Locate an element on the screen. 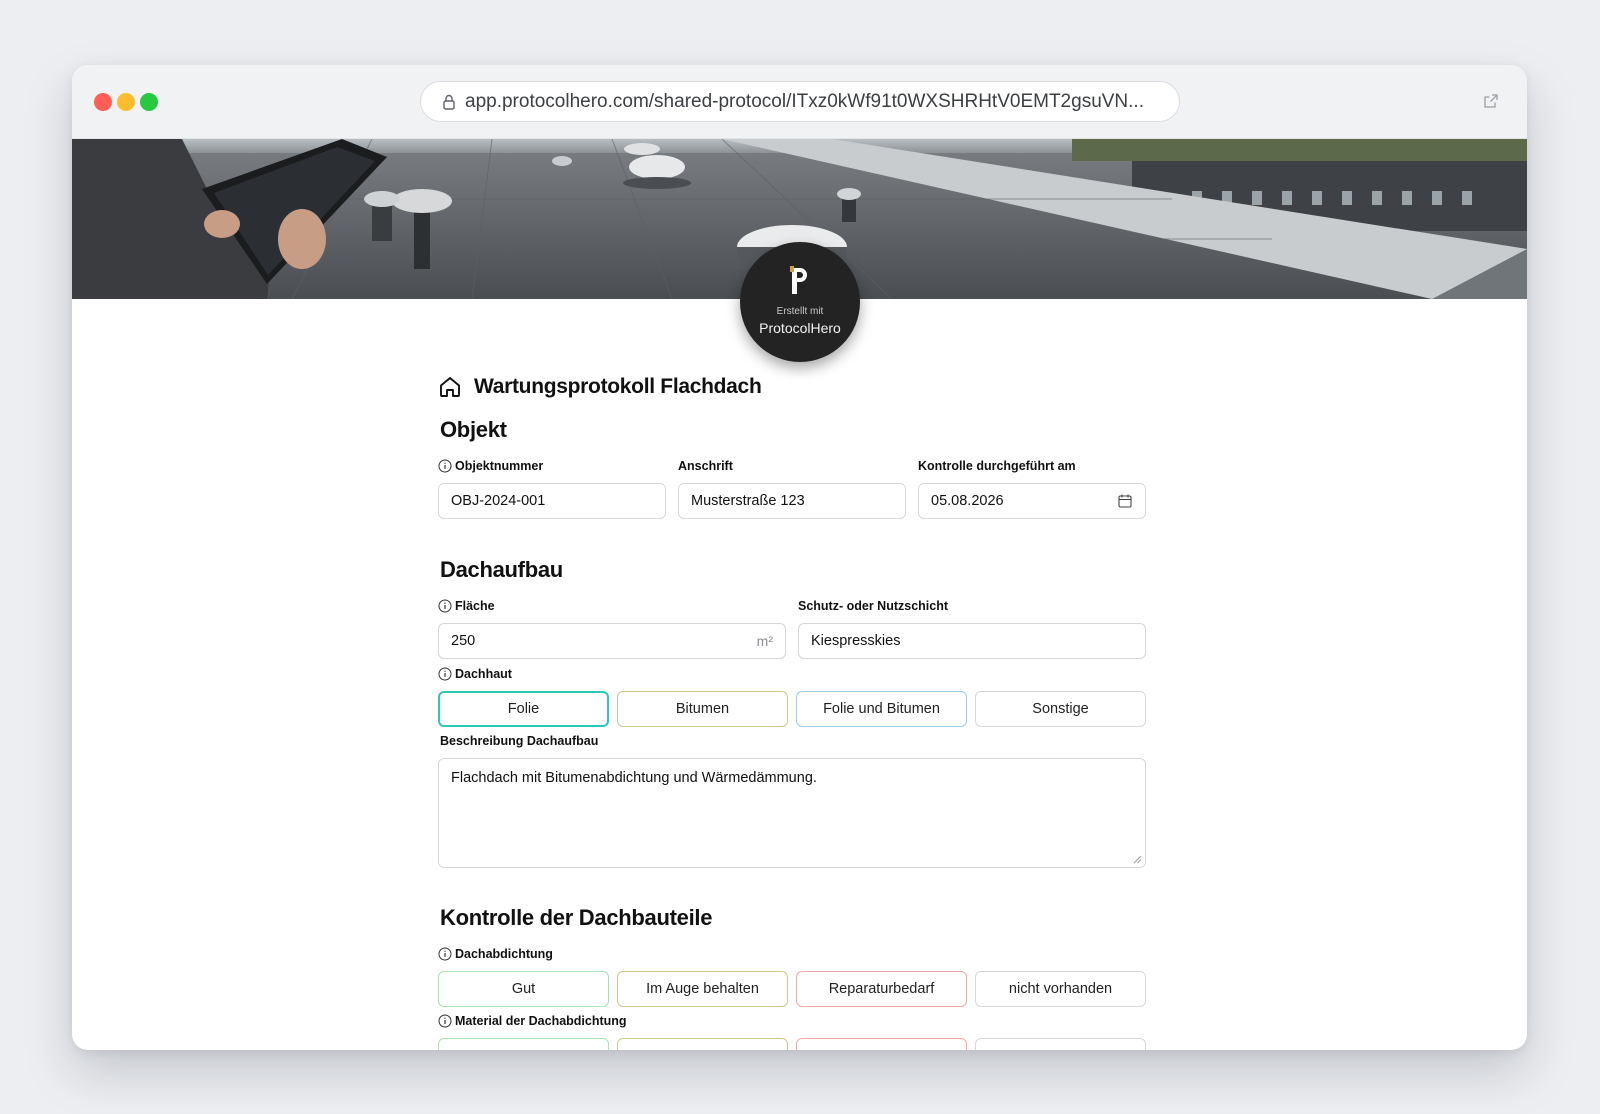  objektnummer-label: Objektnummer is located at coordinates (490, 466).